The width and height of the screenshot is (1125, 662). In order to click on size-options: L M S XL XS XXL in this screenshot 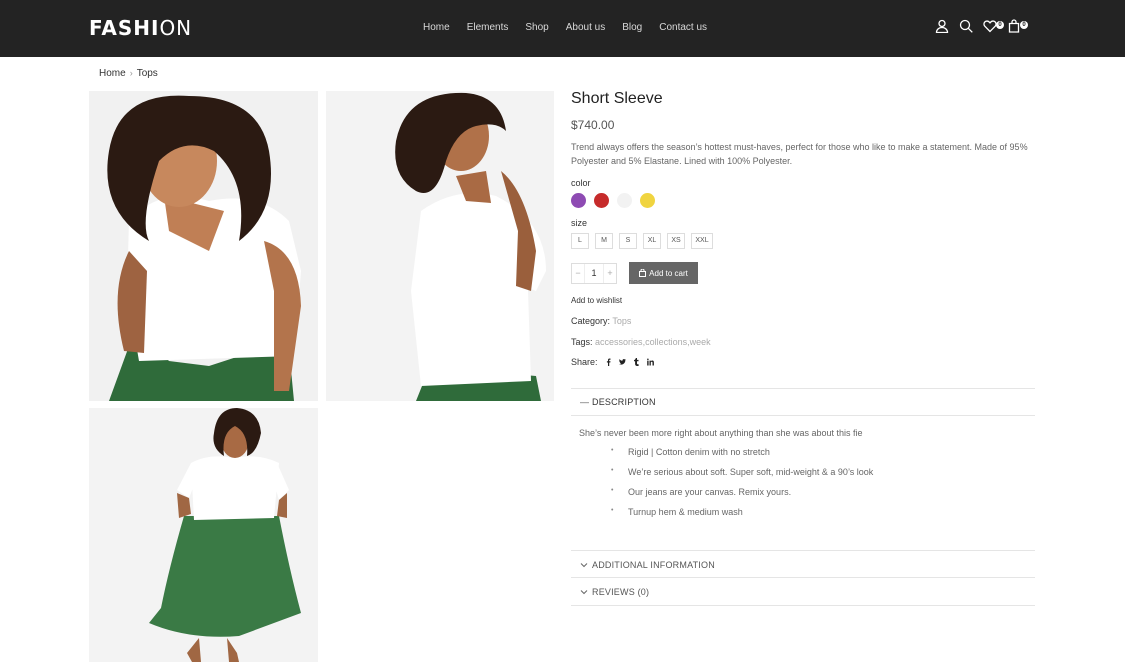, I will do `click(803, 241)`.